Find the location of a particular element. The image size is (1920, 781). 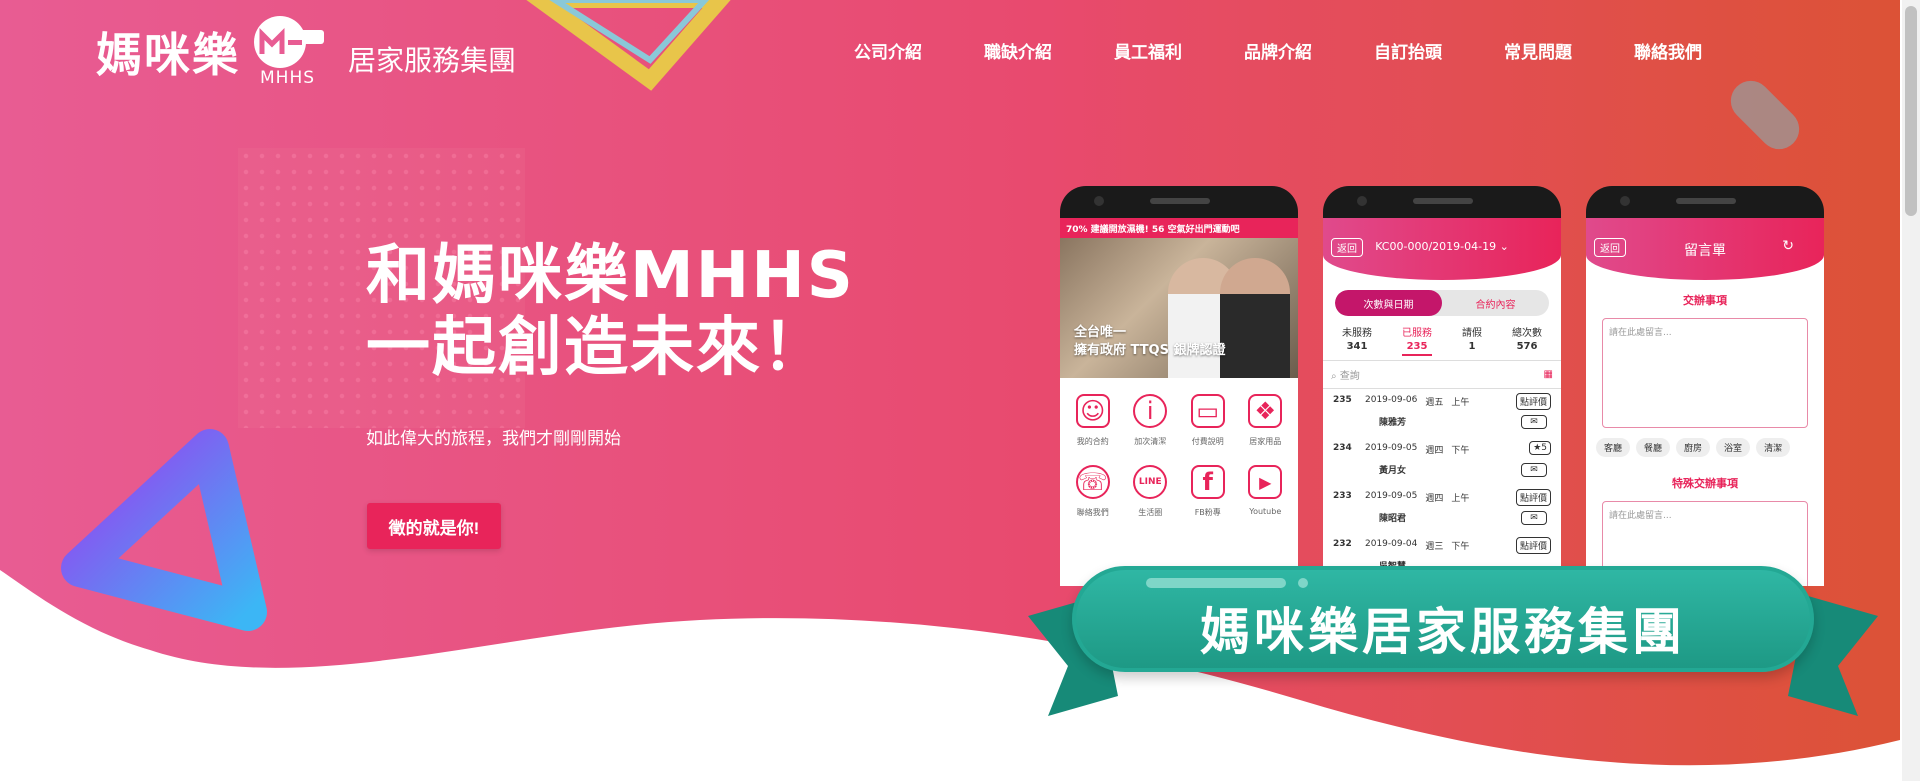

grid-payment: ▭ 付費說明 is located at coordinates (1208, 420).